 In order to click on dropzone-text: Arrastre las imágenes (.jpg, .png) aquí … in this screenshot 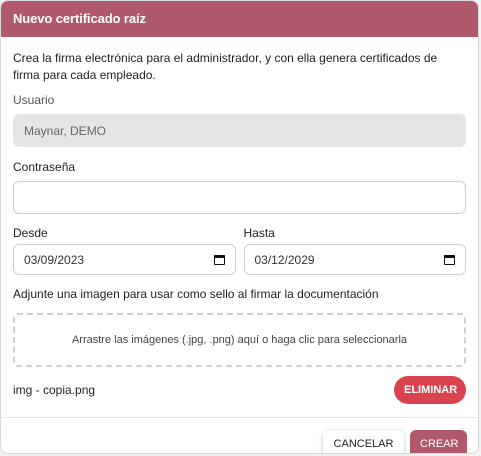, I will do `click(239, 340)`.